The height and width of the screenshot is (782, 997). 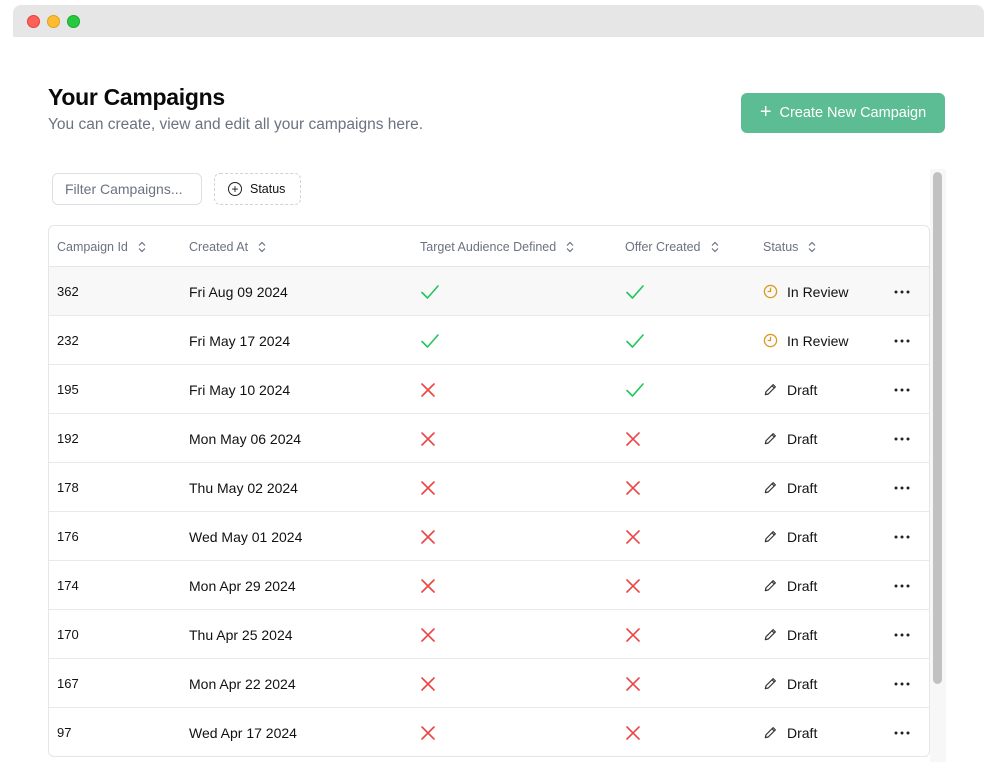 What do you see at coordinates (489, 634) in the screenshot?
I see `table-row: 170 Thu Apr 25 2024 Draft` at bounding box center [489, 634].